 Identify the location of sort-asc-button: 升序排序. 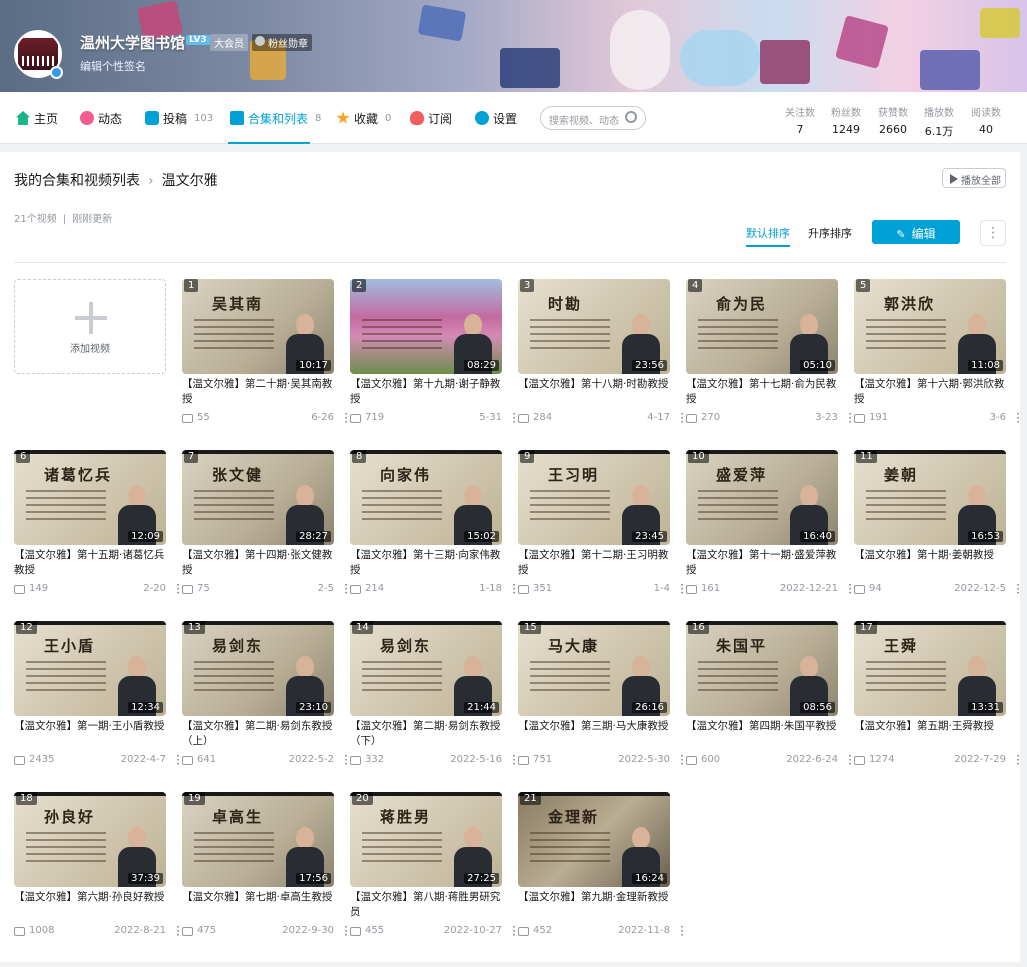
(830, 233).